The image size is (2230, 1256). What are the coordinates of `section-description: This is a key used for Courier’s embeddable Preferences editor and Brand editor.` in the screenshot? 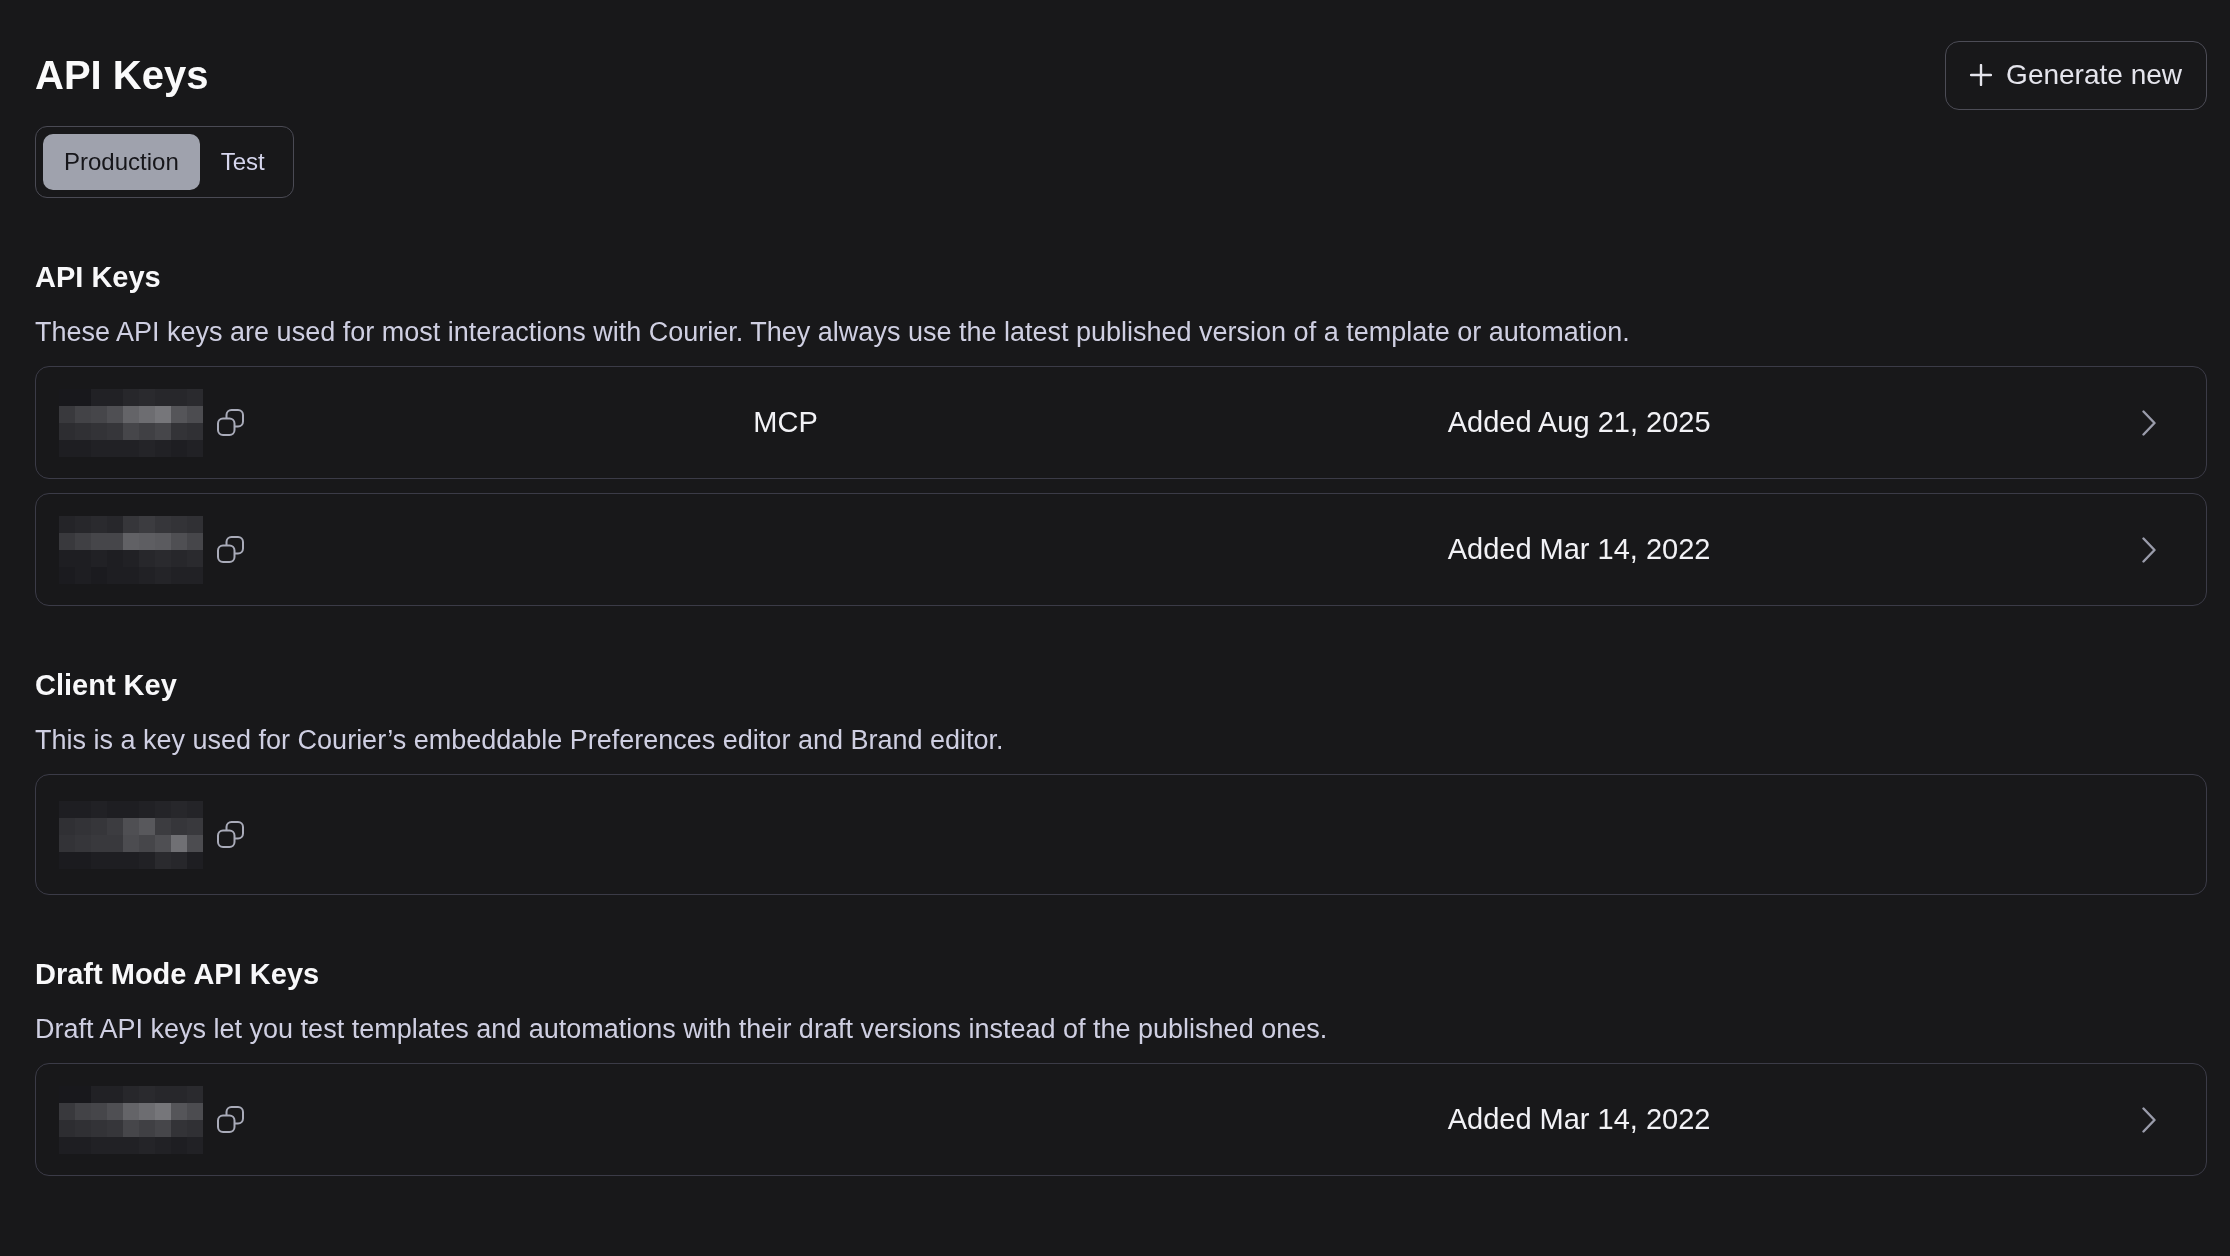 It's located at (520, 740).